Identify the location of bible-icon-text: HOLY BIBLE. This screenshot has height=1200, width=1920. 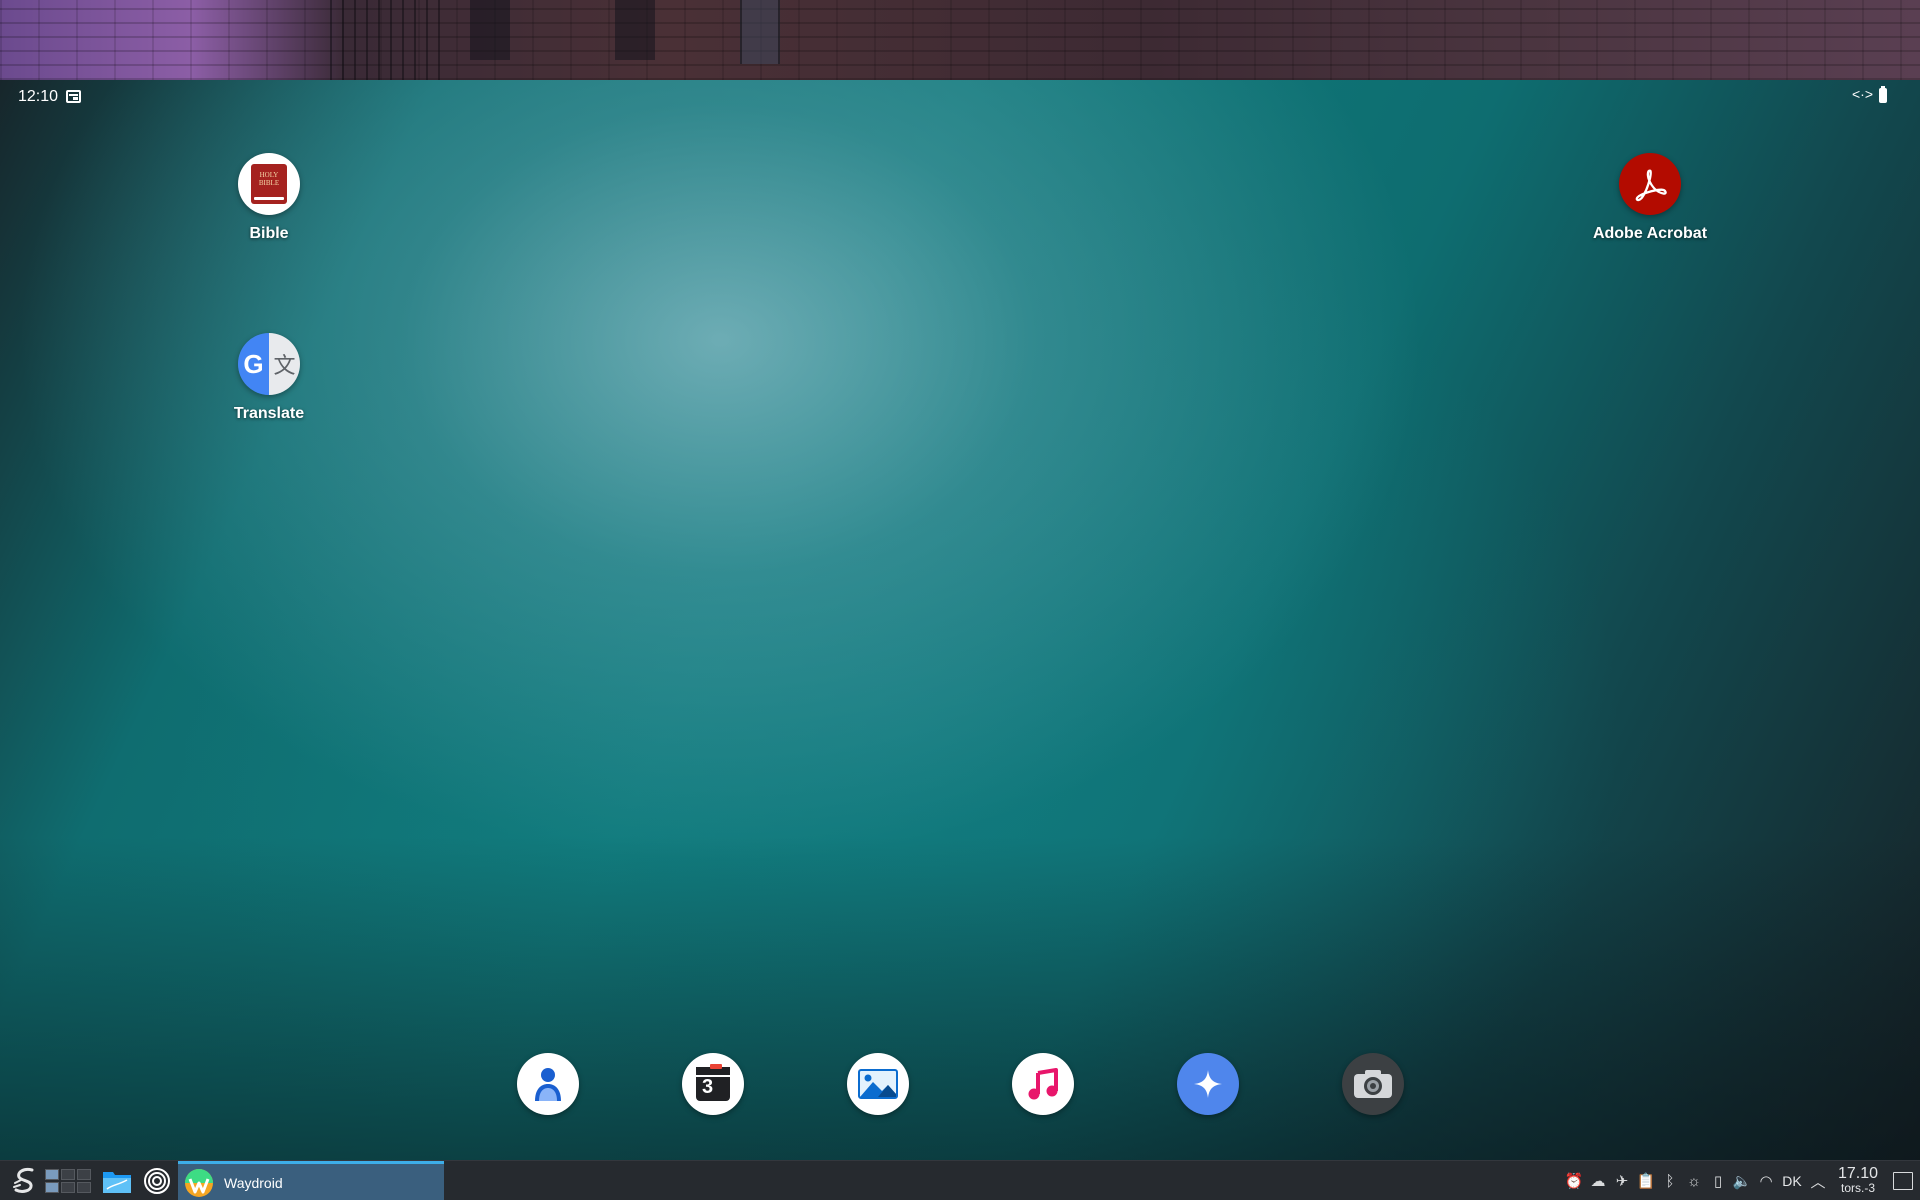
(269, 179).